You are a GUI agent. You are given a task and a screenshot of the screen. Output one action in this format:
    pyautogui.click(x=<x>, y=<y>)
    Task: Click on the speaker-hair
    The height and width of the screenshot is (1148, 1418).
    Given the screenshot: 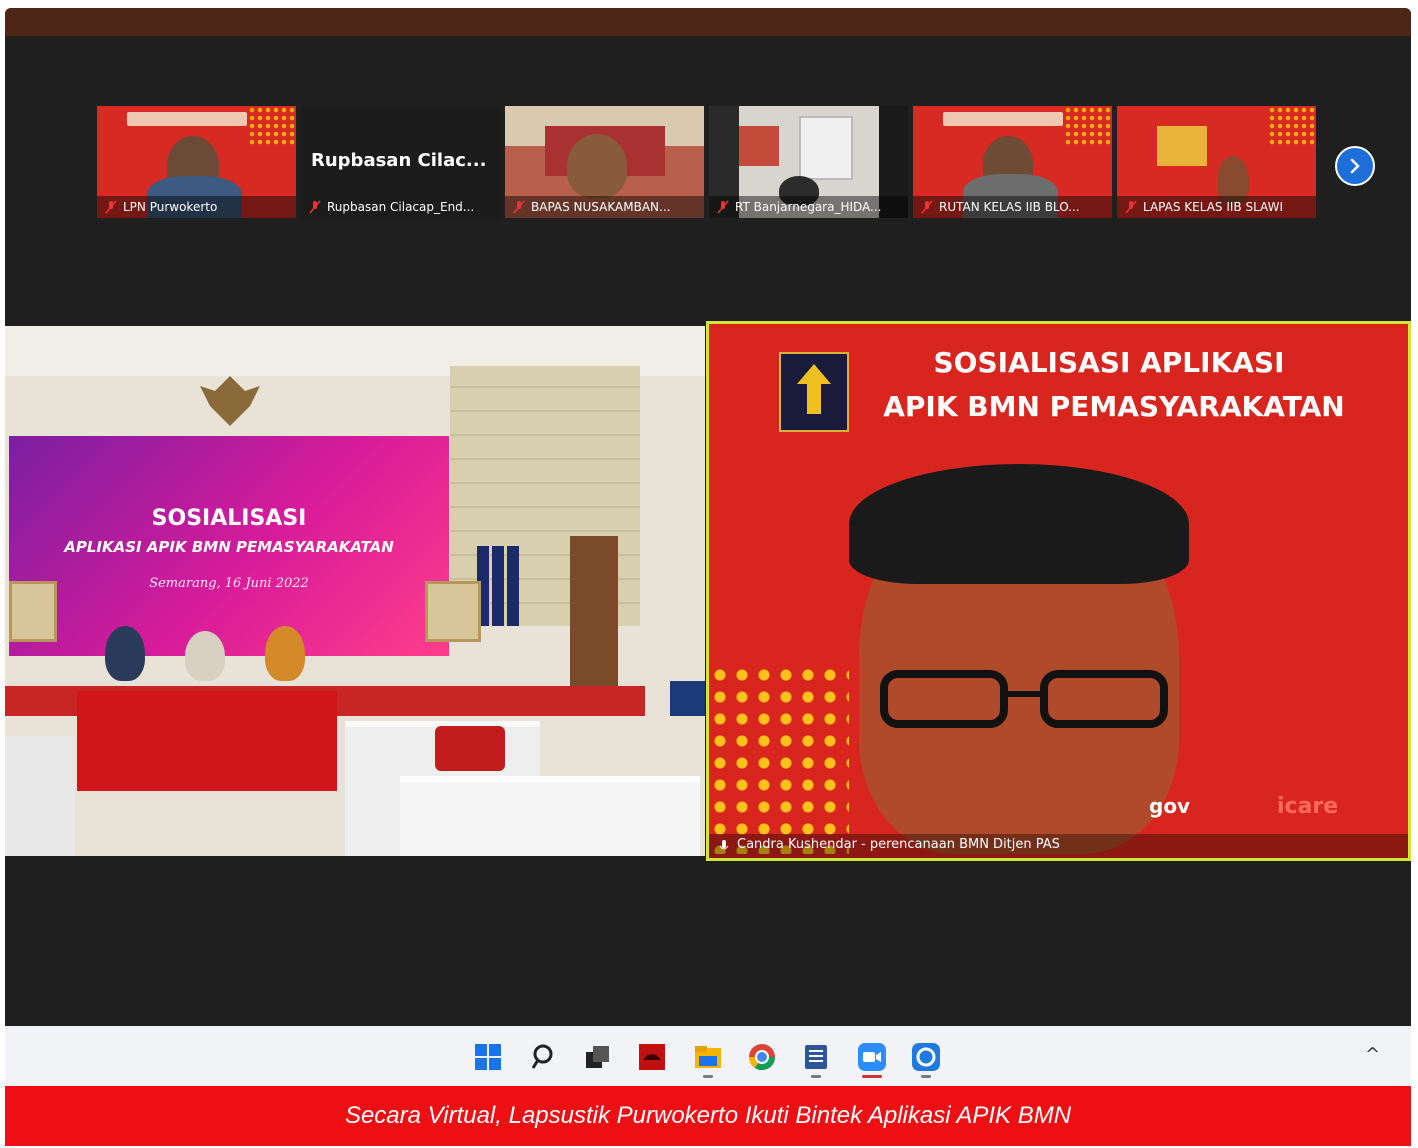 What is the action you would take?
    pyautogui.click(x=1019, y=524)
    